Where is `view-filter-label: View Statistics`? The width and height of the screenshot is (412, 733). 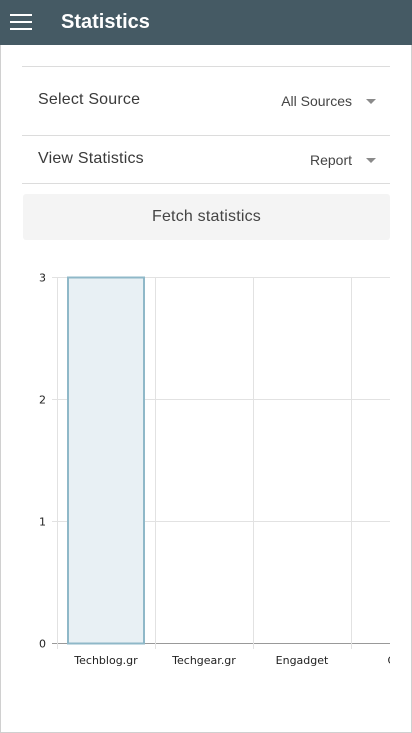
view-filter-label: View Statistics is located at coordinates (91, 158).